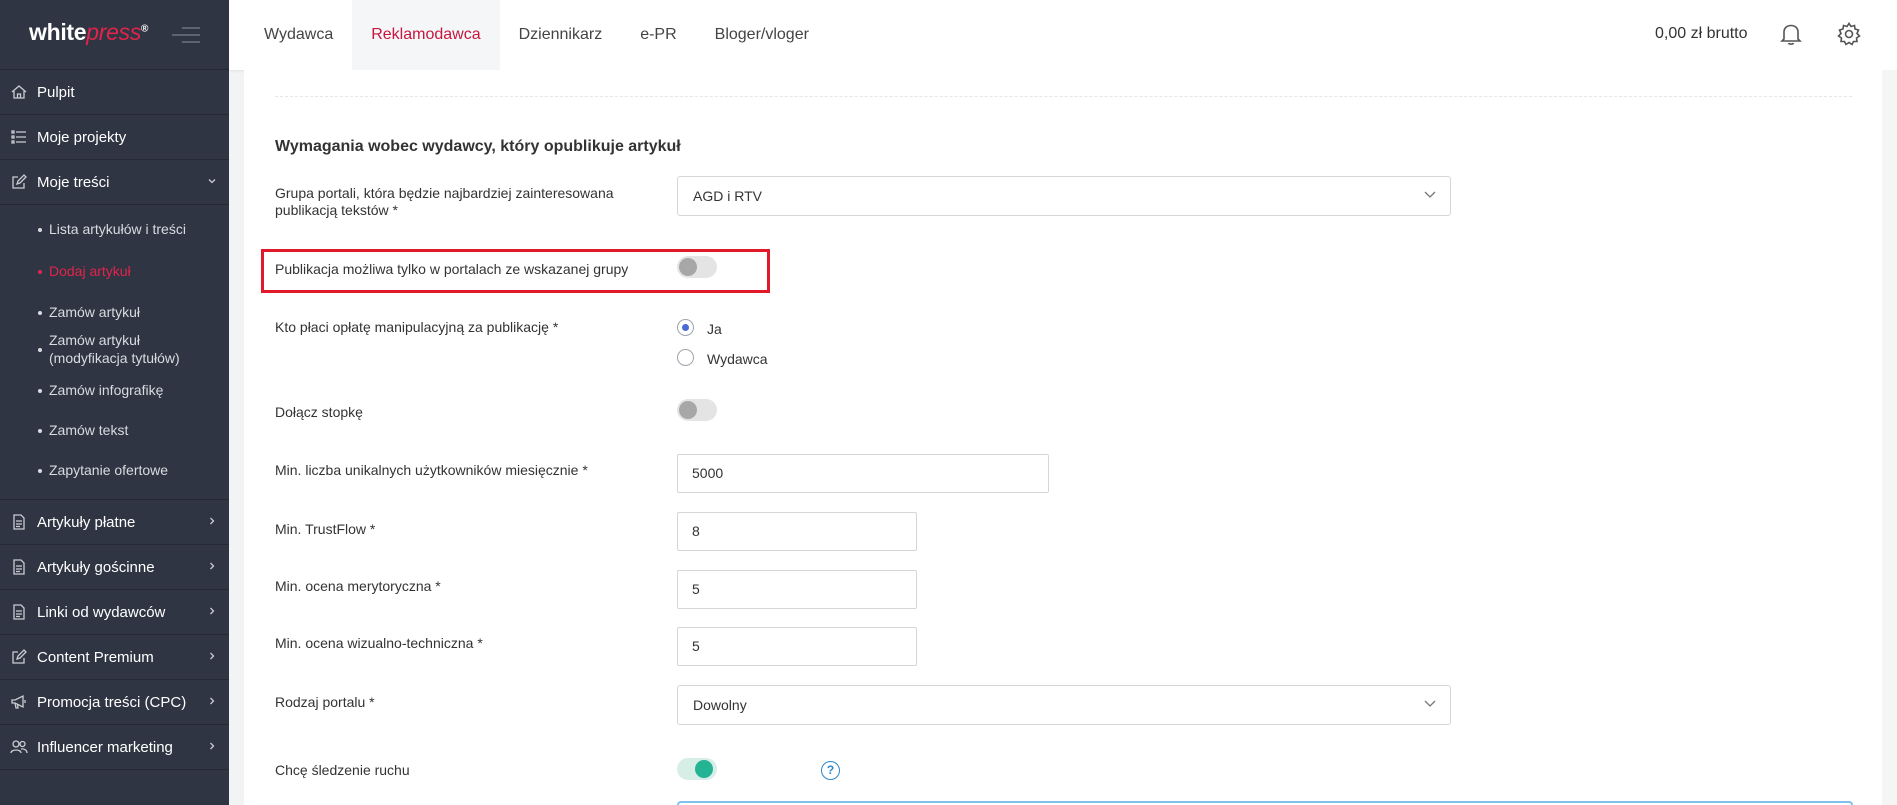 The height and width of the screenshot is (805, 1897). What do you see at coordinates (697, 410) in the screenshot?
I see `footer-toggle` at bounding box center [697, 410].